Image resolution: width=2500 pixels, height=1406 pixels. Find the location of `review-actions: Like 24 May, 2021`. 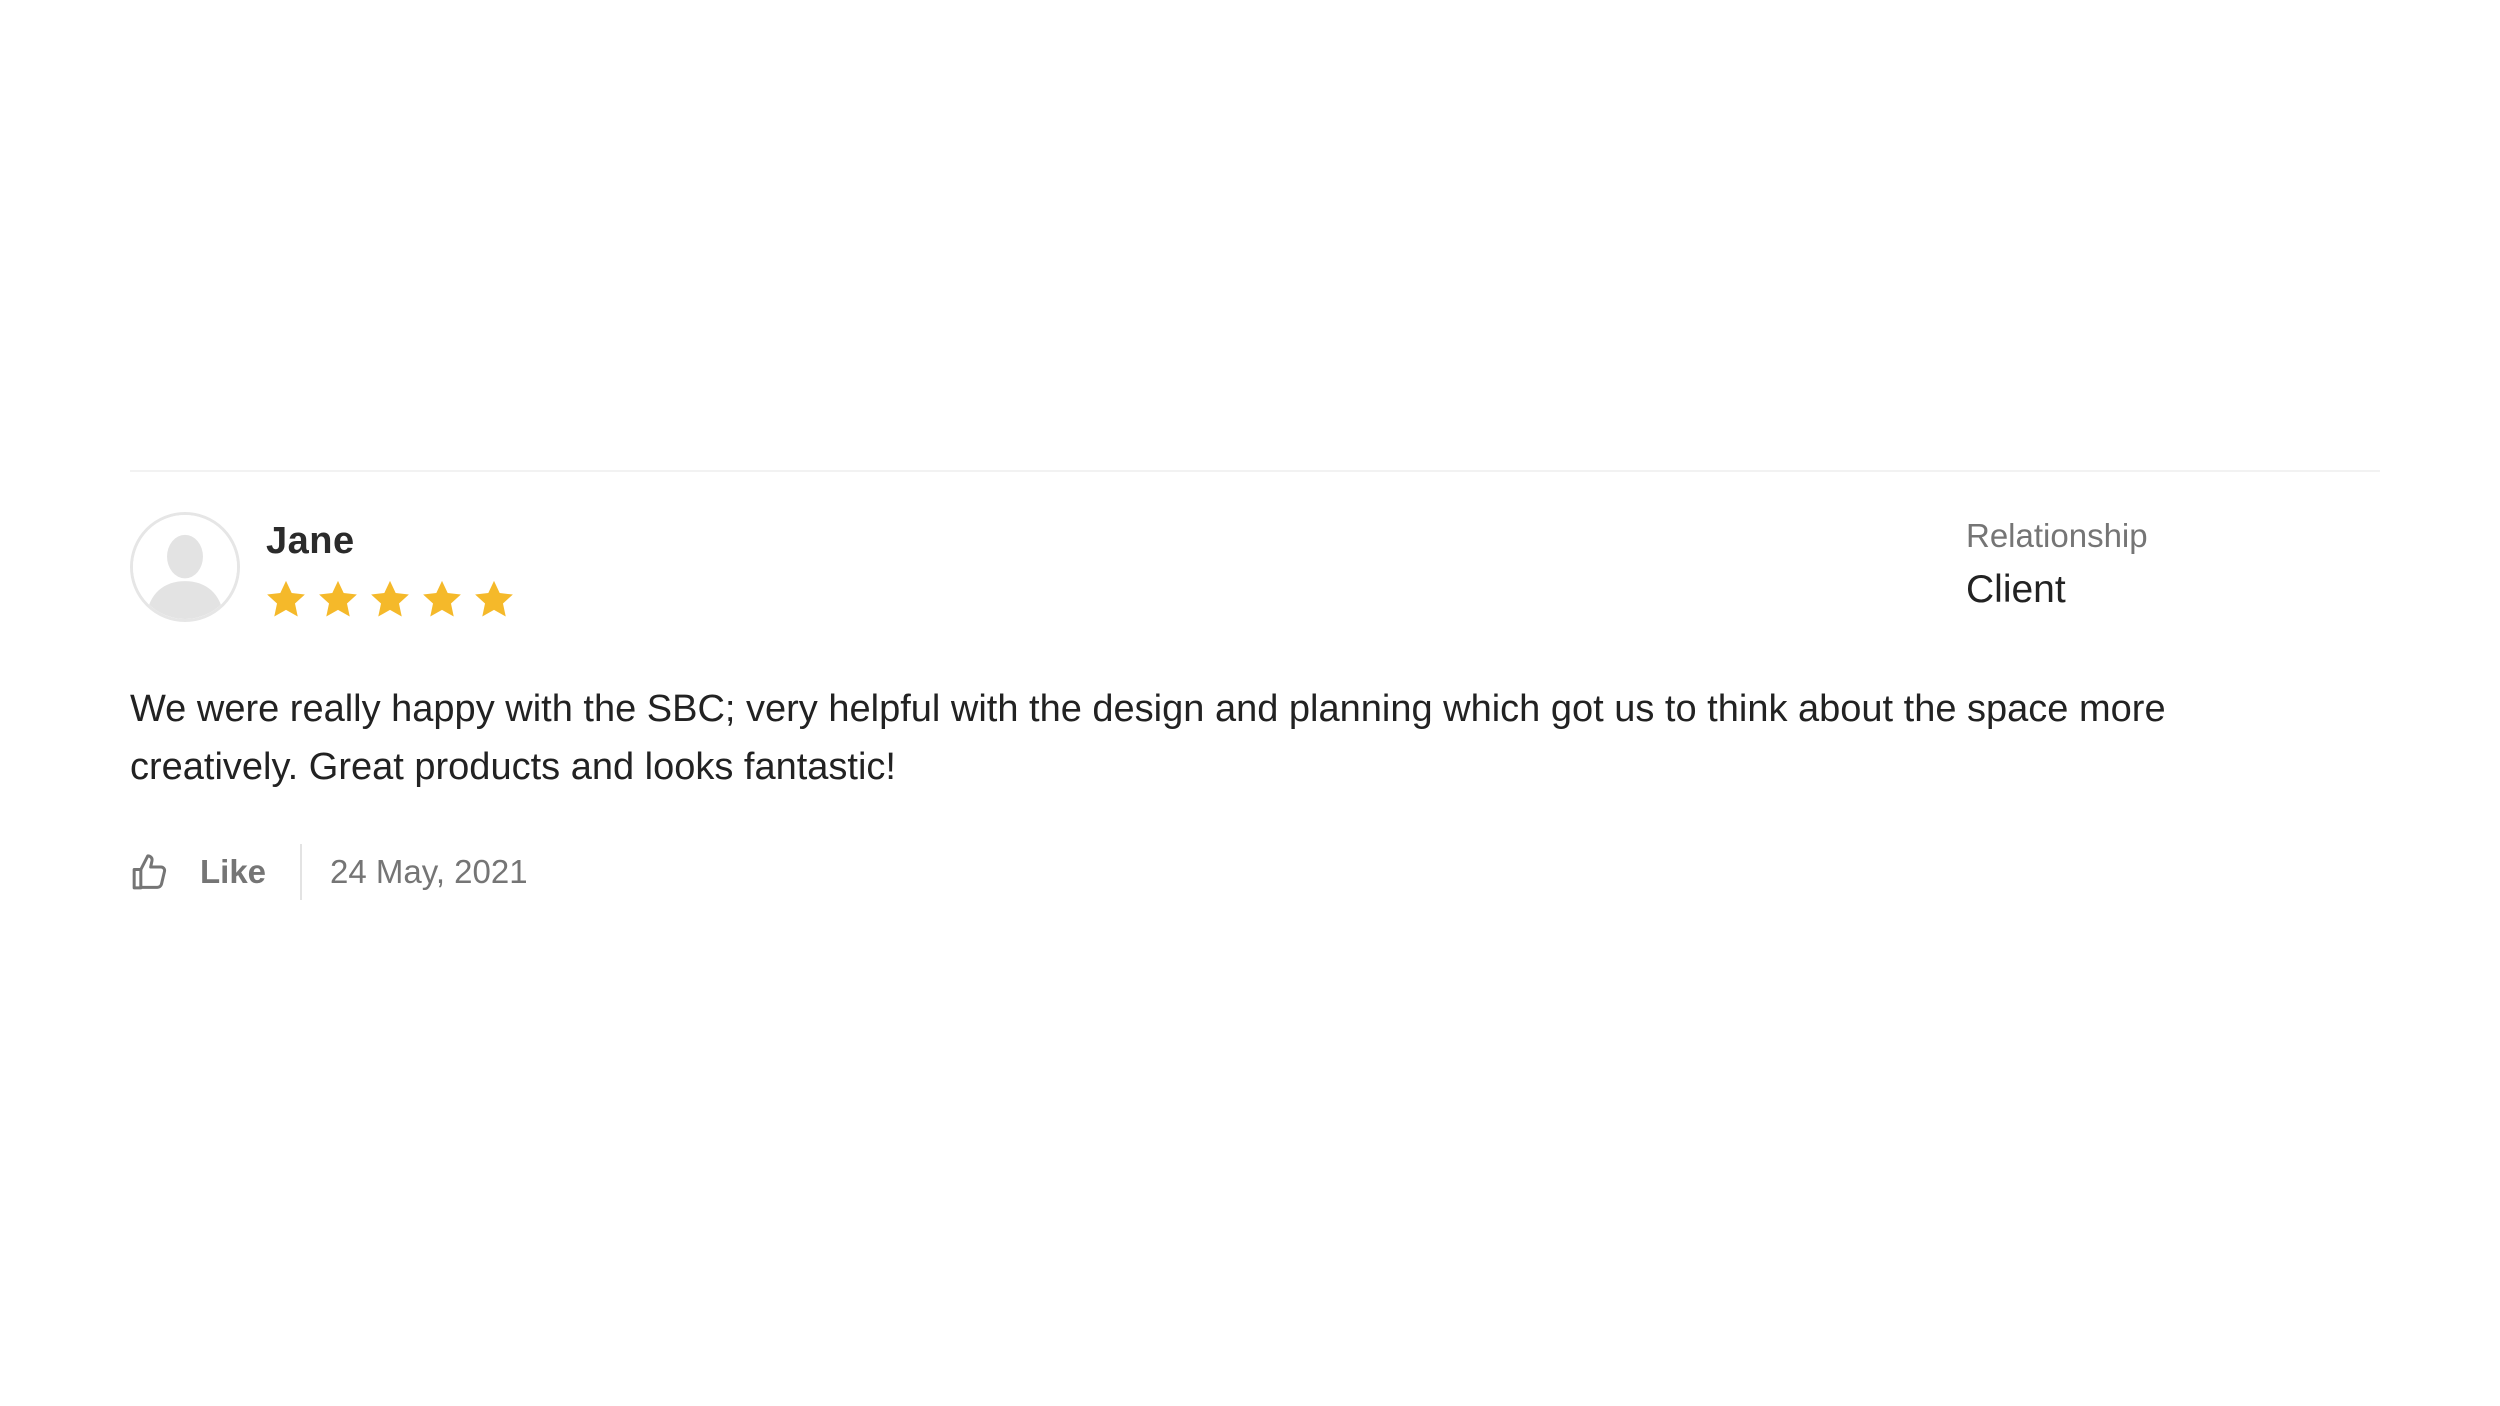

review-actions: Like 24 May, 2021 is located at coordinates (329, 872).